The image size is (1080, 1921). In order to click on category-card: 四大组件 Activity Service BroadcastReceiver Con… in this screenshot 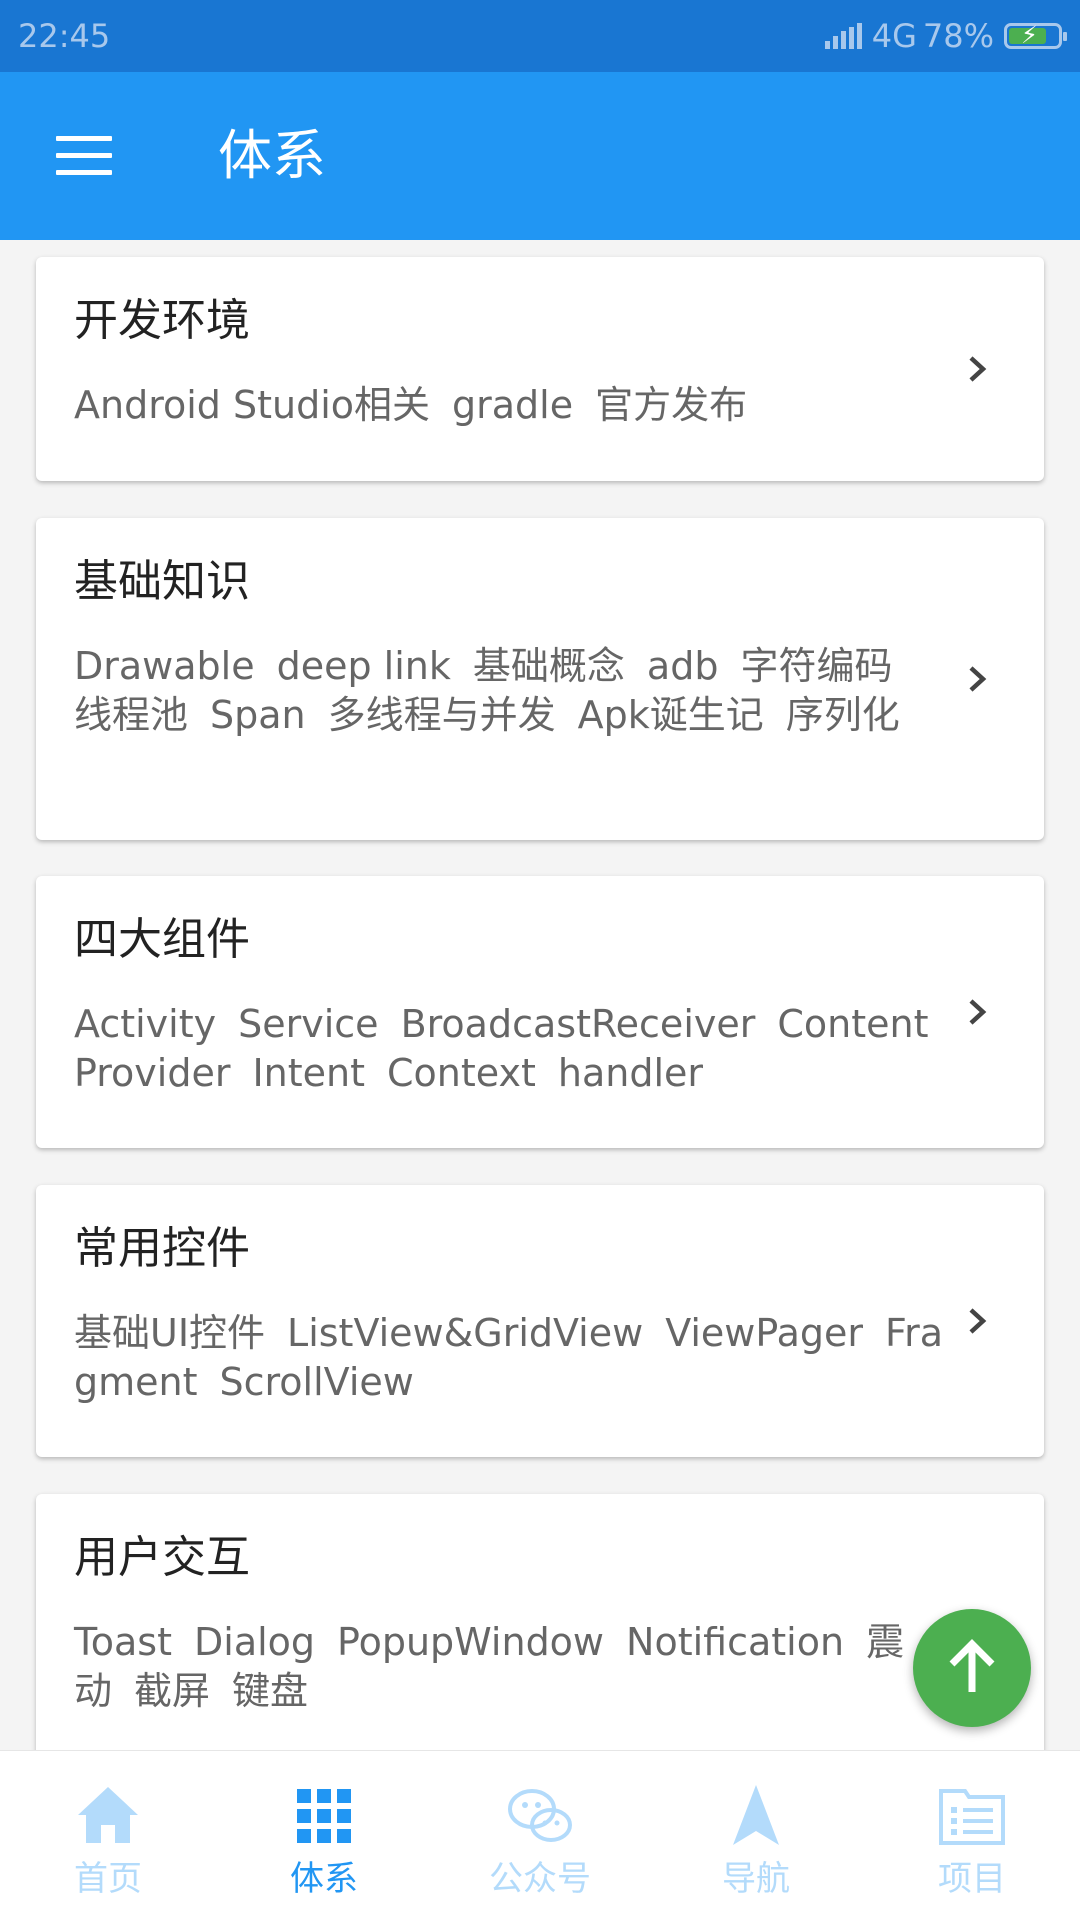, I will do `click(540, 1012)`.